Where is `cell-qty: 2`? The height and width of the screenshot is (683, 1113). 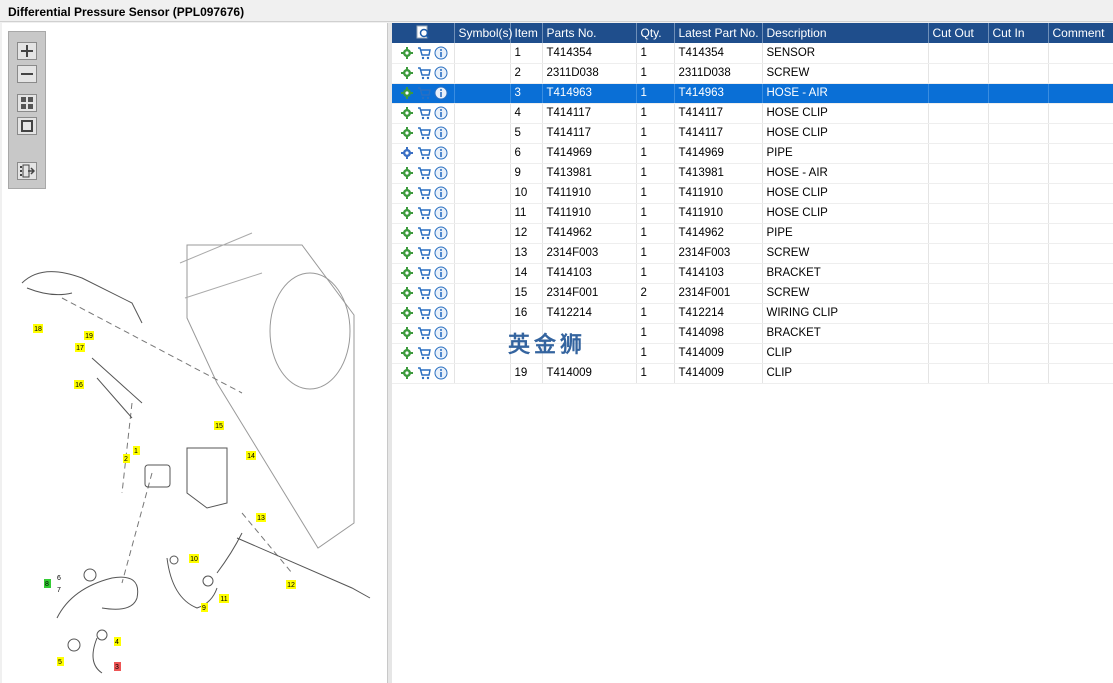 cell-qty: 2 is located at coordinates (655, 293).